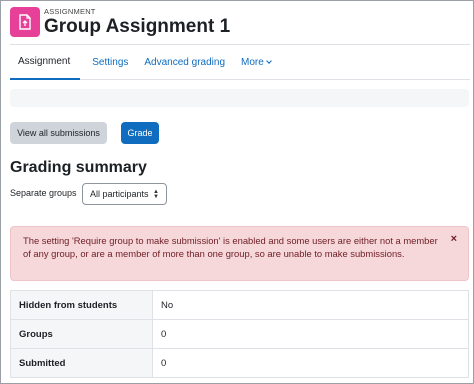 Image resolution: width=474 pixels, height=384 pixels. Describe the element at coordinates (252, 62) in the screenshot. I see `tab-more-label: More` at that location.